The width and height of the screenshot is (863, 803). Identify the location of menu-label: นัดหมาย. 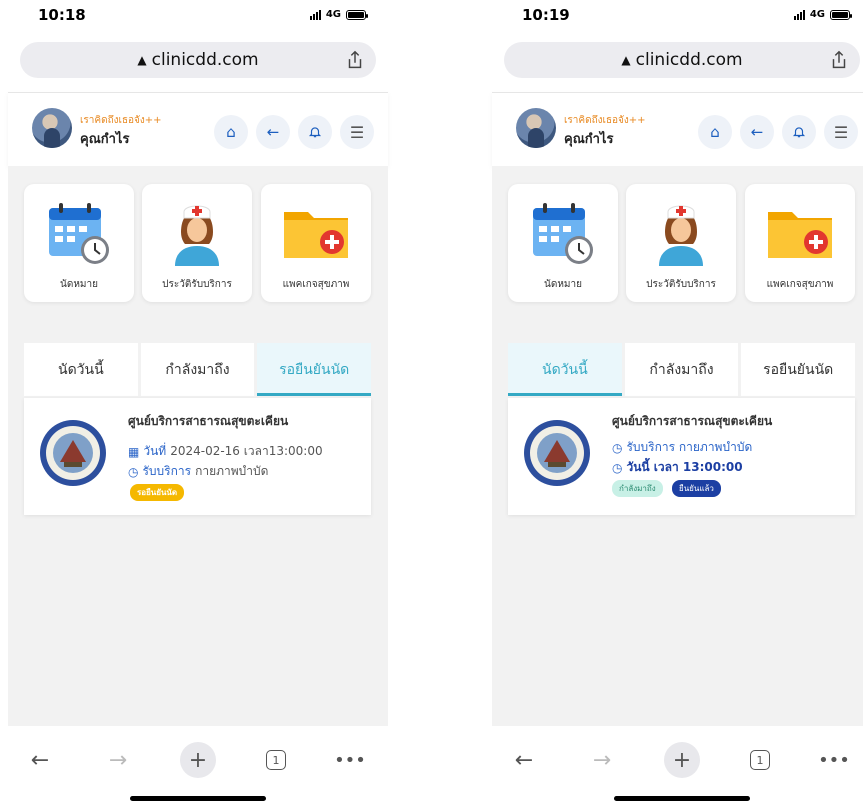
(79, 284).